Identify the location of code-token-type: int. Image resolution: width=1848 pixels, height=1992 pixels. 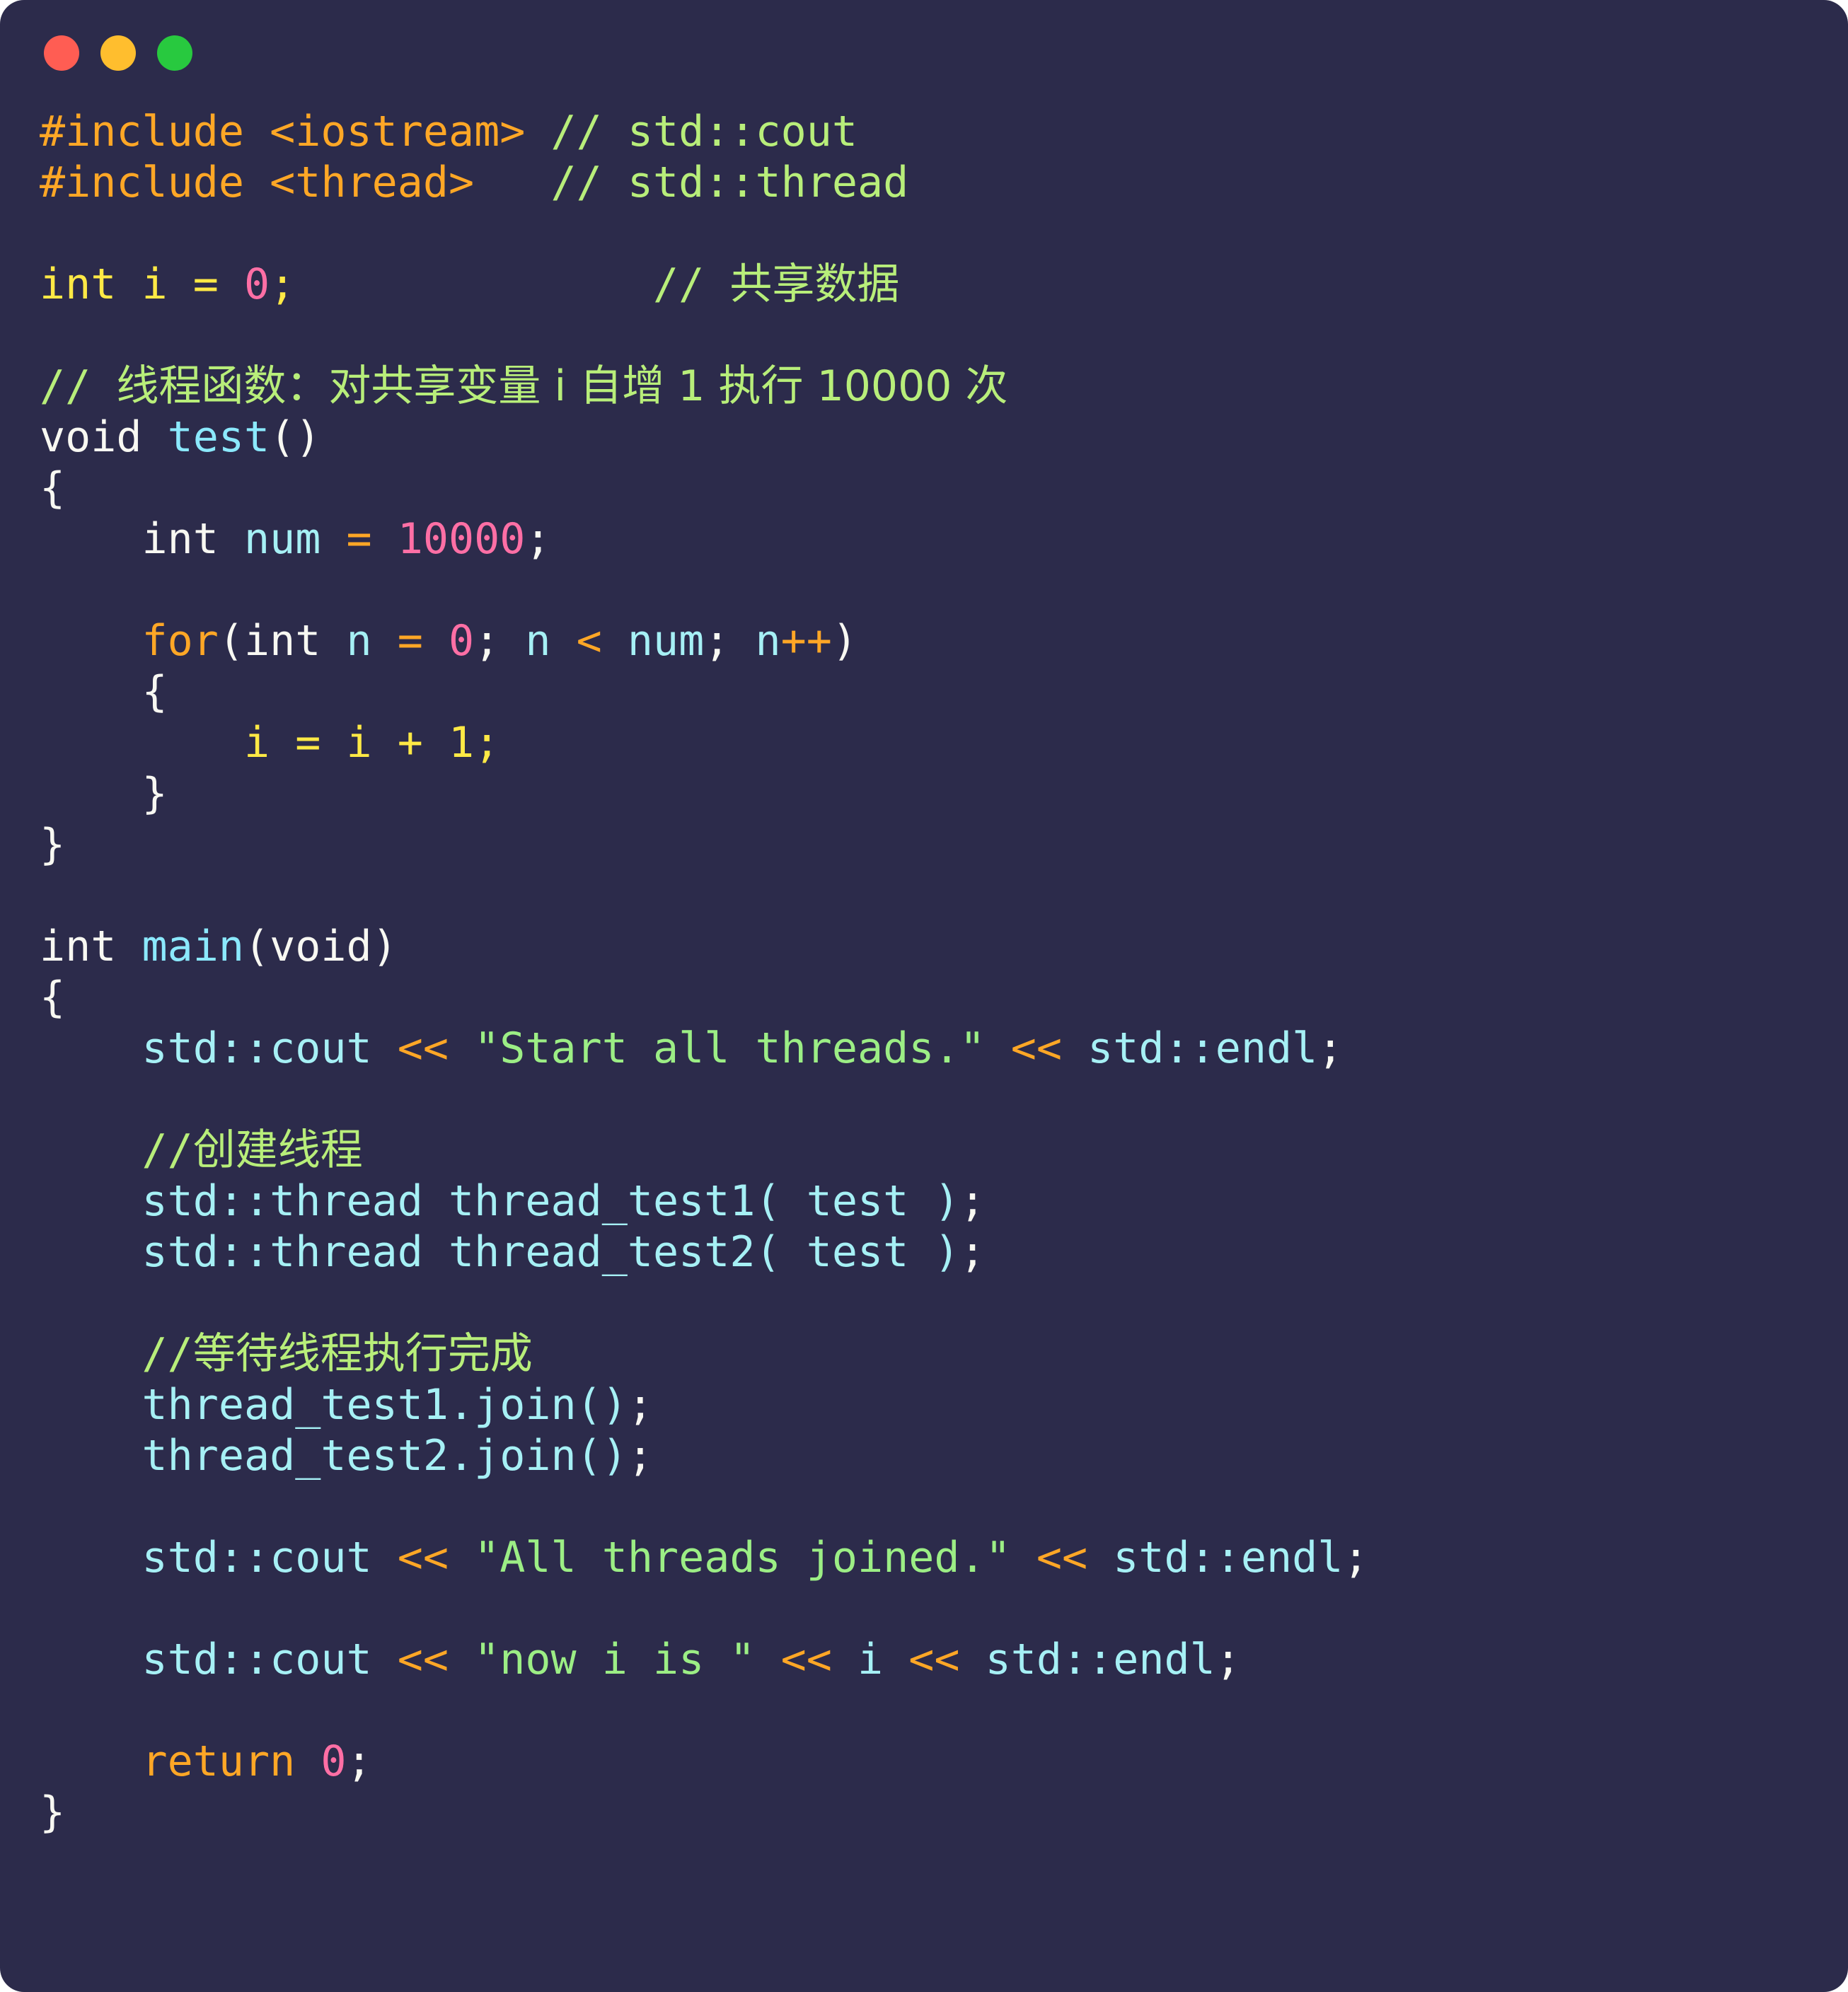
(193, 539).